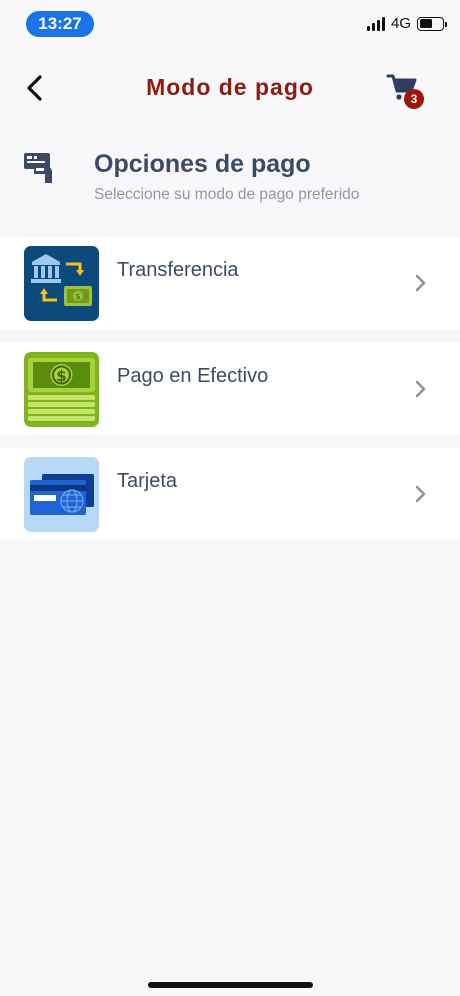 This screenshot has width=460, height=996. I want to click on battery-icon, so click(432, 23).